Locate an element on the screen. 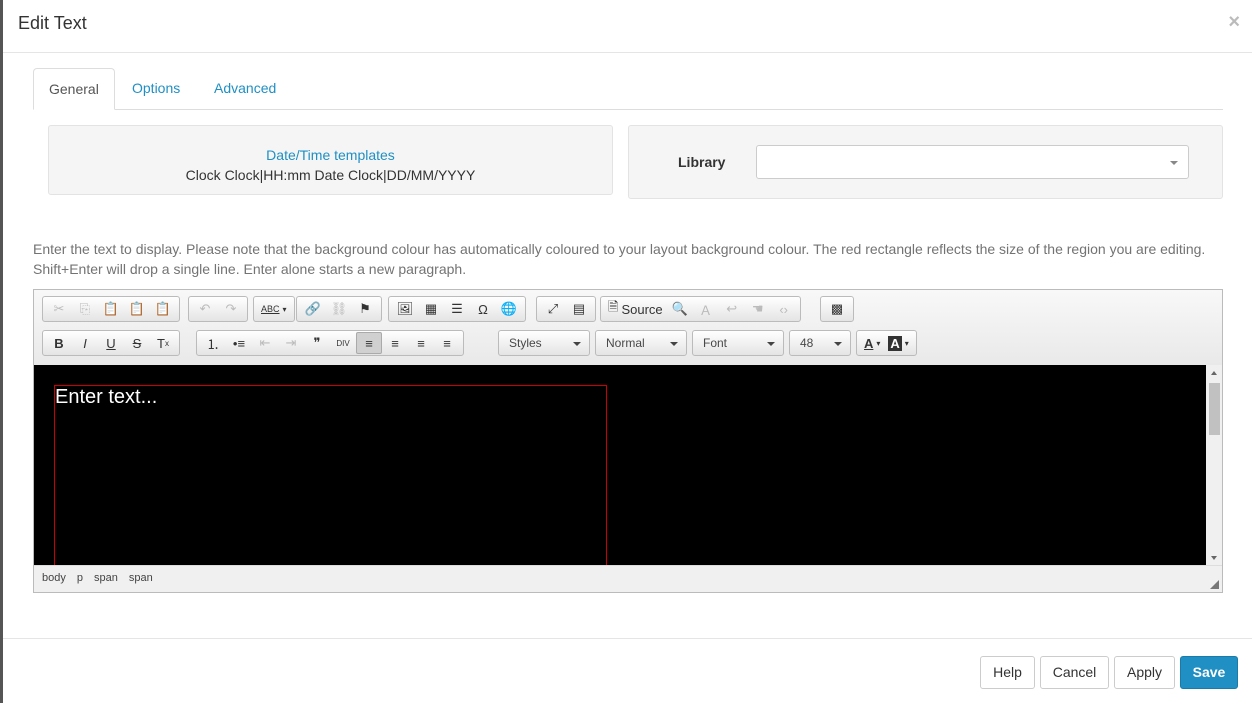  datetime-templates-title: Date/Time templates is located at coordinates (330, 155).